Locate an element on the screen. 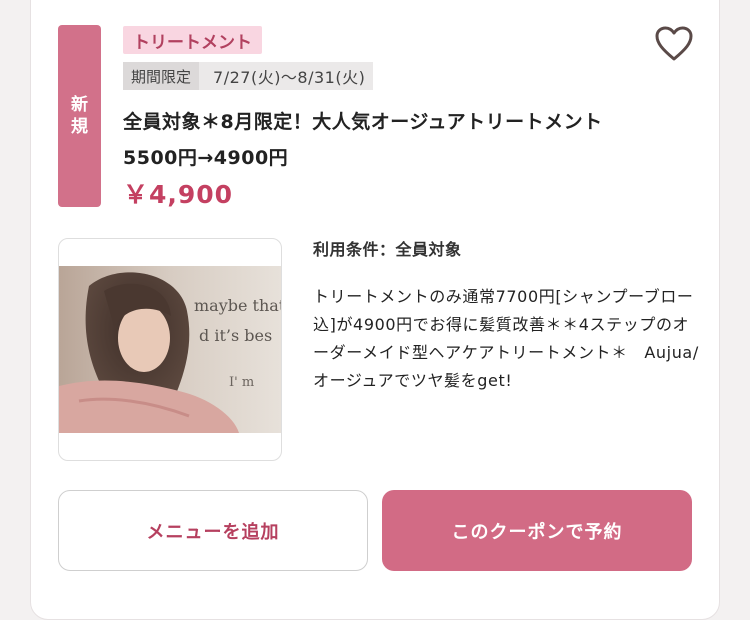 This screenshot has height=620, width=750. coupon-title: 全員対象＊8月限定！大人気オージュアトリートメント 5500円→4900円 is located at coordinates (373, 140).